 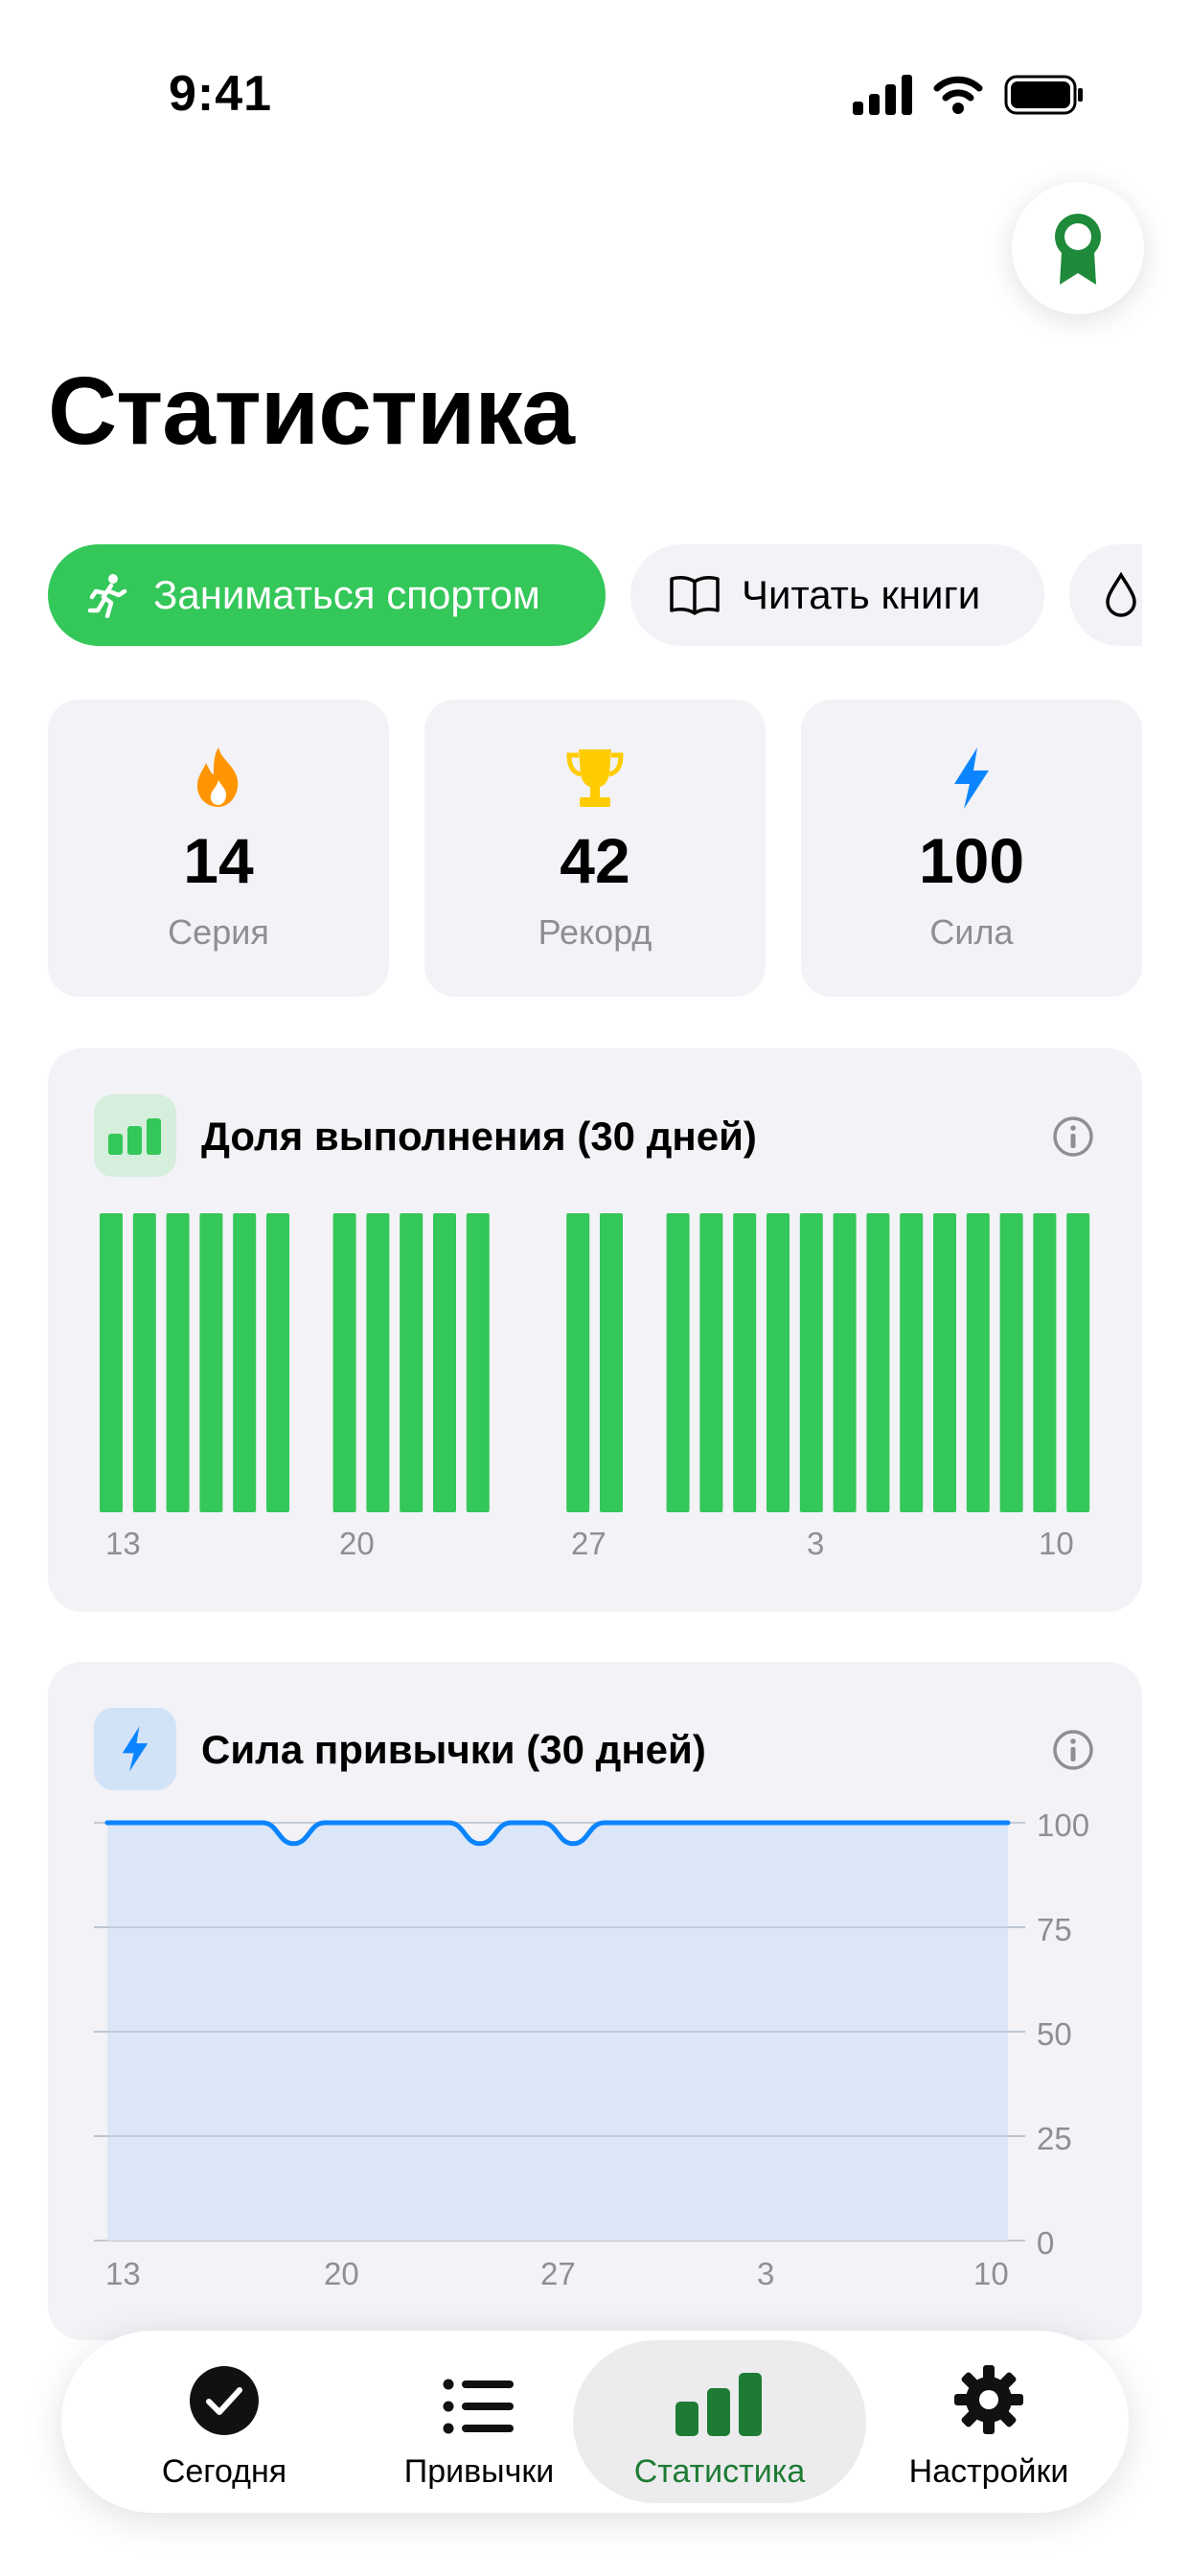 I want to click on tab-settings: Настройки, so click(x=989, y=2421).